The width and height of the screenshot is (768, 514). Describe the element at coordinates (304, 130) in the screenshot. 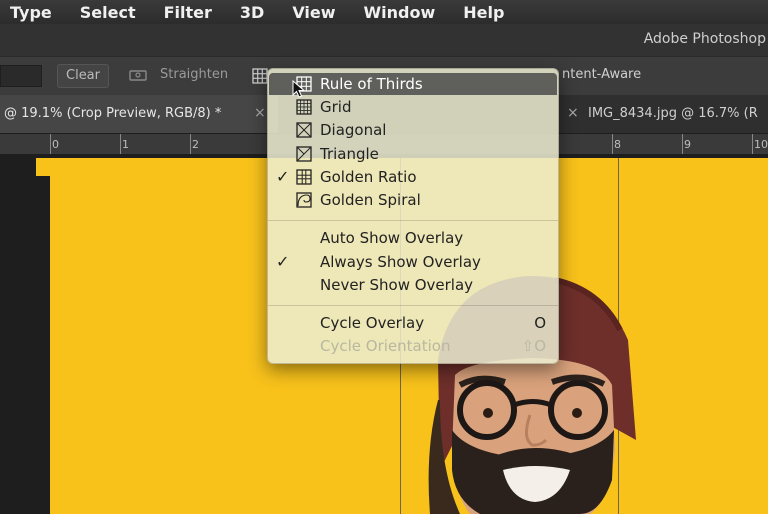

I see `diagonal-icon` at that location.